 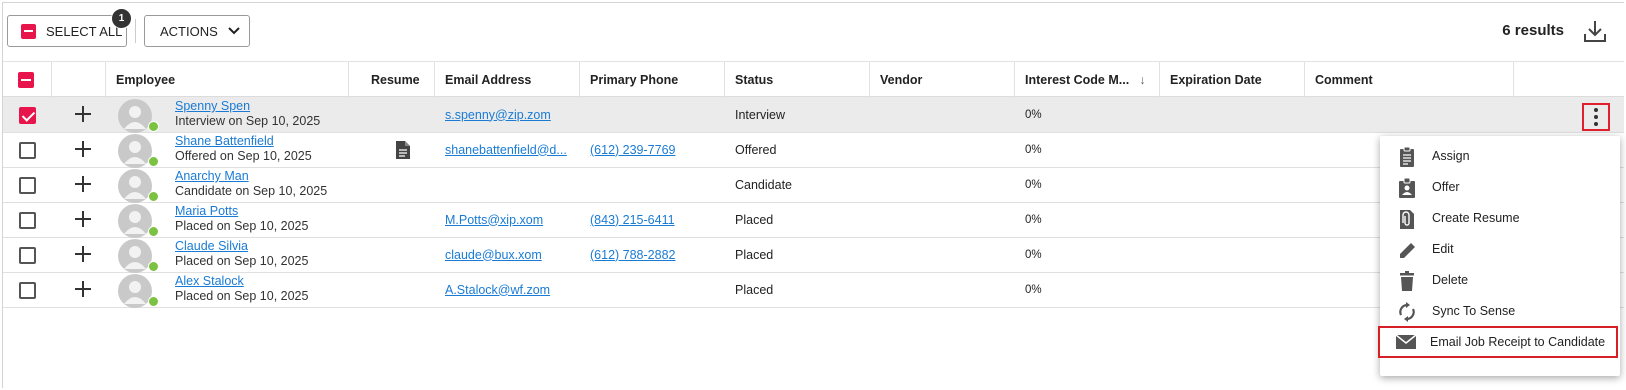 I want to click on sync-icon, so click(x=1407, y=312).